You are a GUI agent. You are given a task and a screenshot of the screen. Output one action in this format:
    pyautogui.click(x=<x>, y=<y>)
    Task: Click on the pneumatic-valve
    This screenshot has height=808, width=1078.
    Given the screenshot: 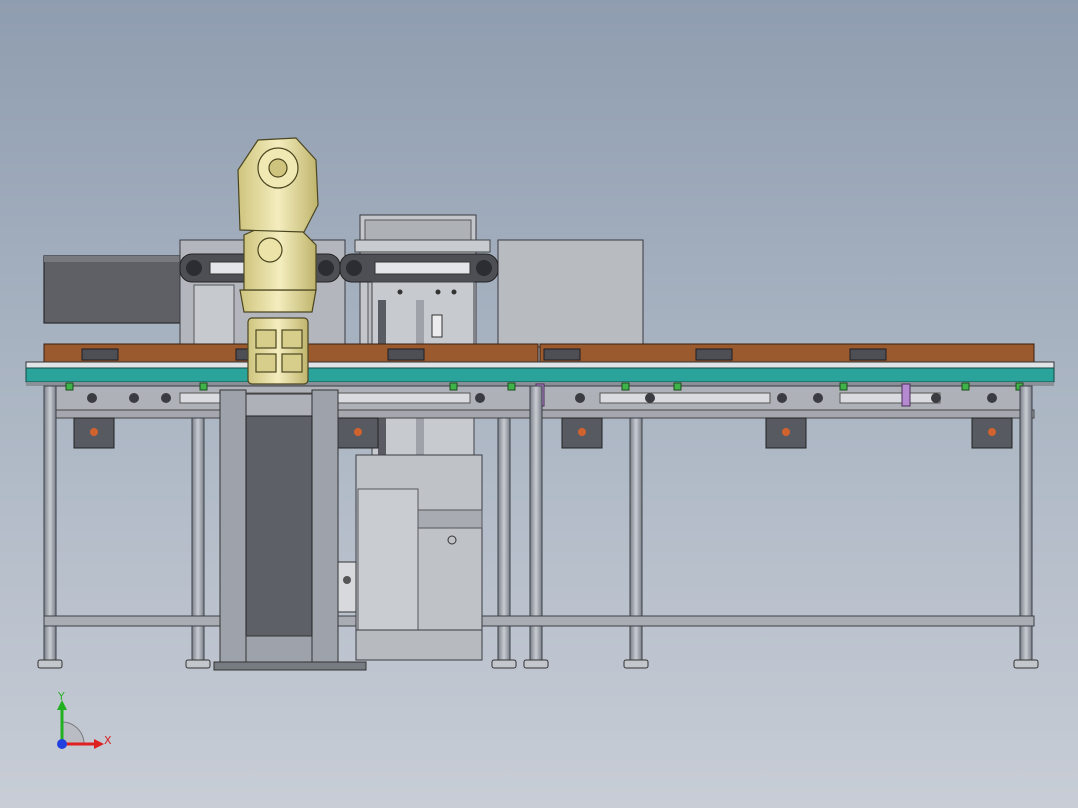 What is the action you would take?
    pyautogui.click(x=347, y=587)
    